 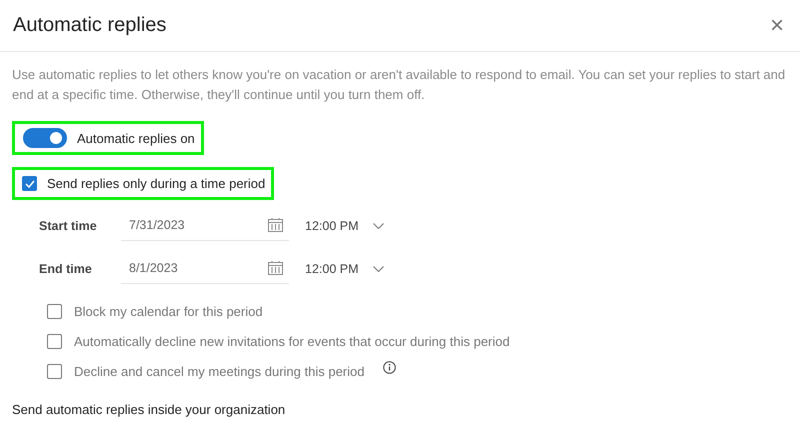 I want to click on dialog-title: Automatic replies, so click(x=89, y=25).